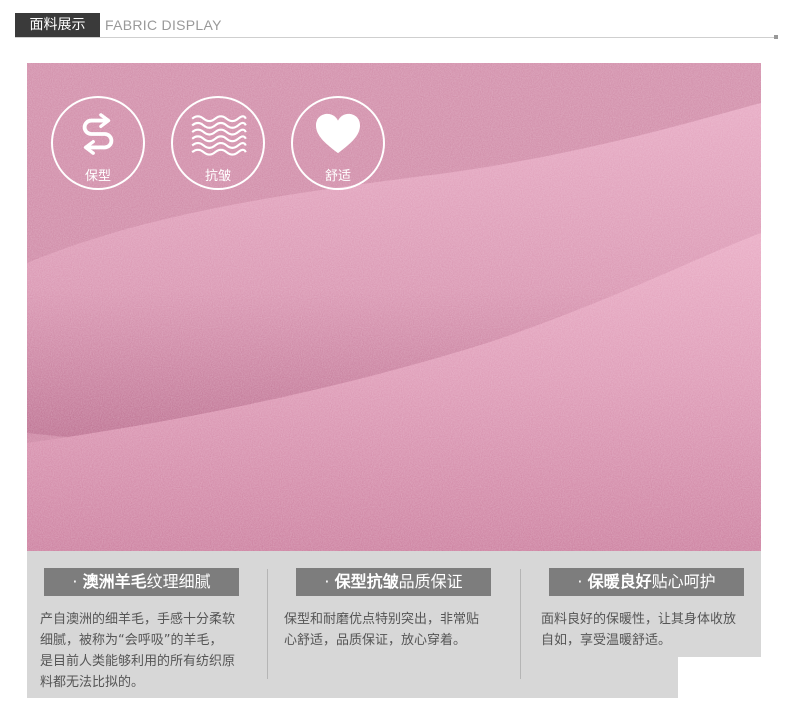 This screenshot has width=790, height=709. I want to click on feature-title-warmth: · 保暖良好贴心呵护, so click(646, 582).